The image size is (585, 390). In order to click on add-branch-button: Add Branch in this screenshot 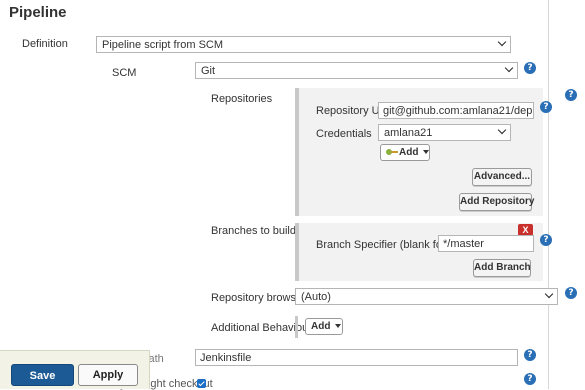, I will do `click(502, 268)`.